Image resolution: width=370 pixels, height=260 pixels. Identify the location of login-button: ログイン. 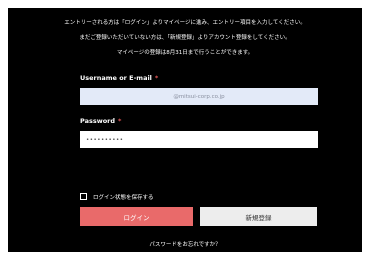
(136, 216).